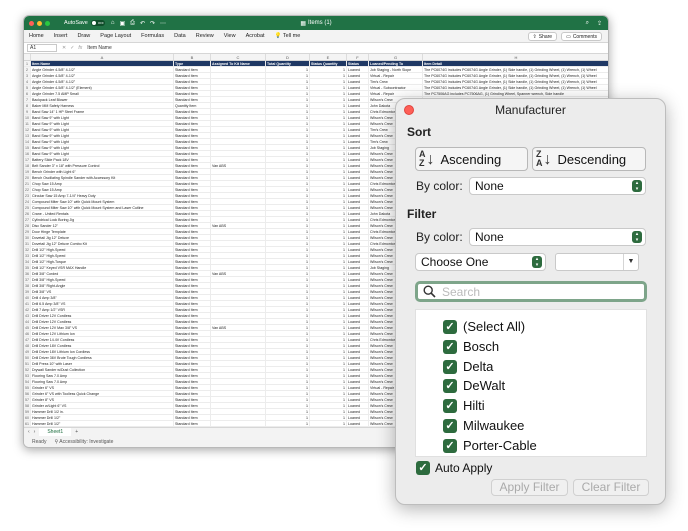 Image resolution: width=688 pixels, height=531 pixels. What do you see at coordinates (238, 63) in the screenshot?
I see `header-assigned-kit: Assigned To Kit Name` at bounding box center [238, 63].